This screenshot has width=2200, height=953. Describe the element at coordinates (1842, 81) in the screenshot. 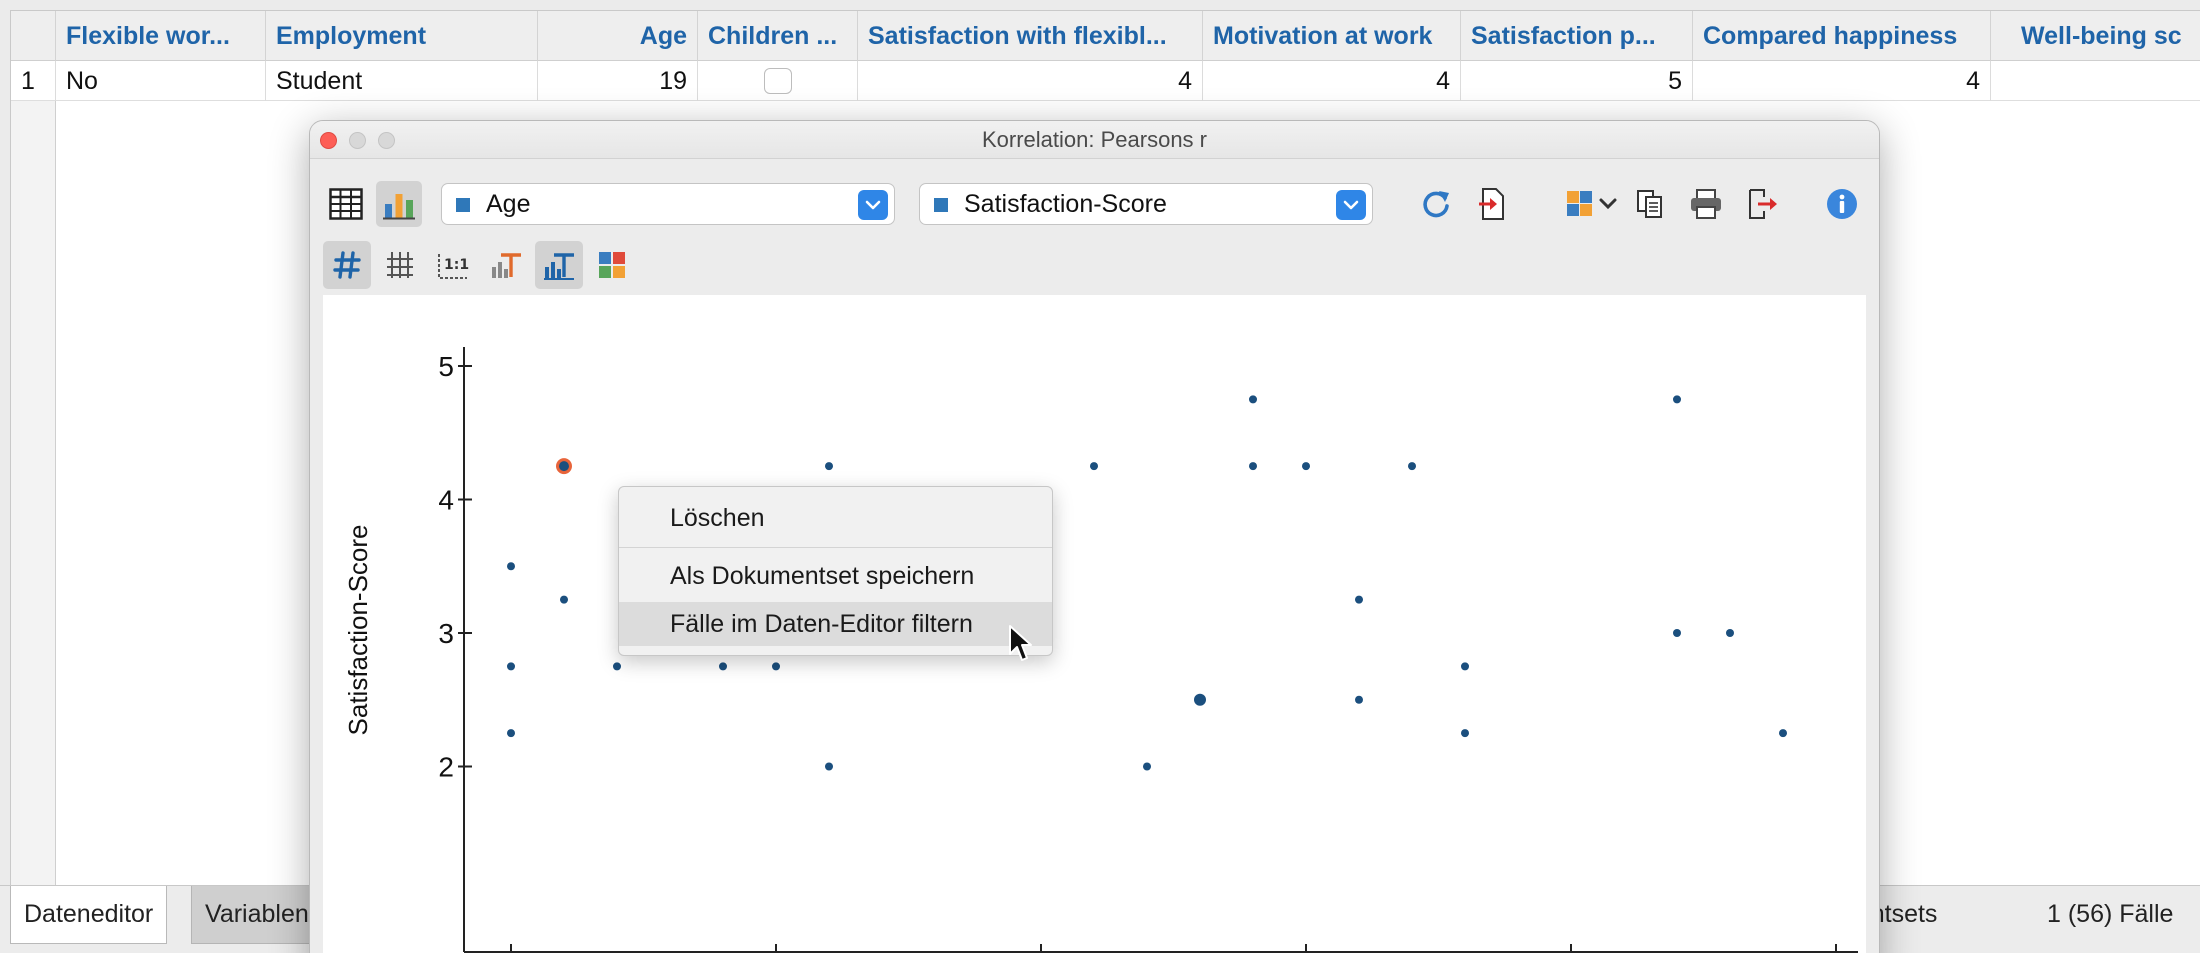

I see `cell-compared-happiness: 4` at that location.